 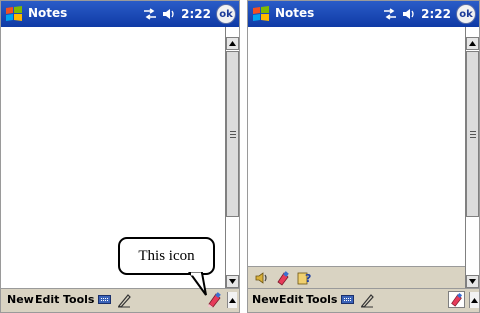 I want to click on callout-pointer, so click(x=197, y=284).